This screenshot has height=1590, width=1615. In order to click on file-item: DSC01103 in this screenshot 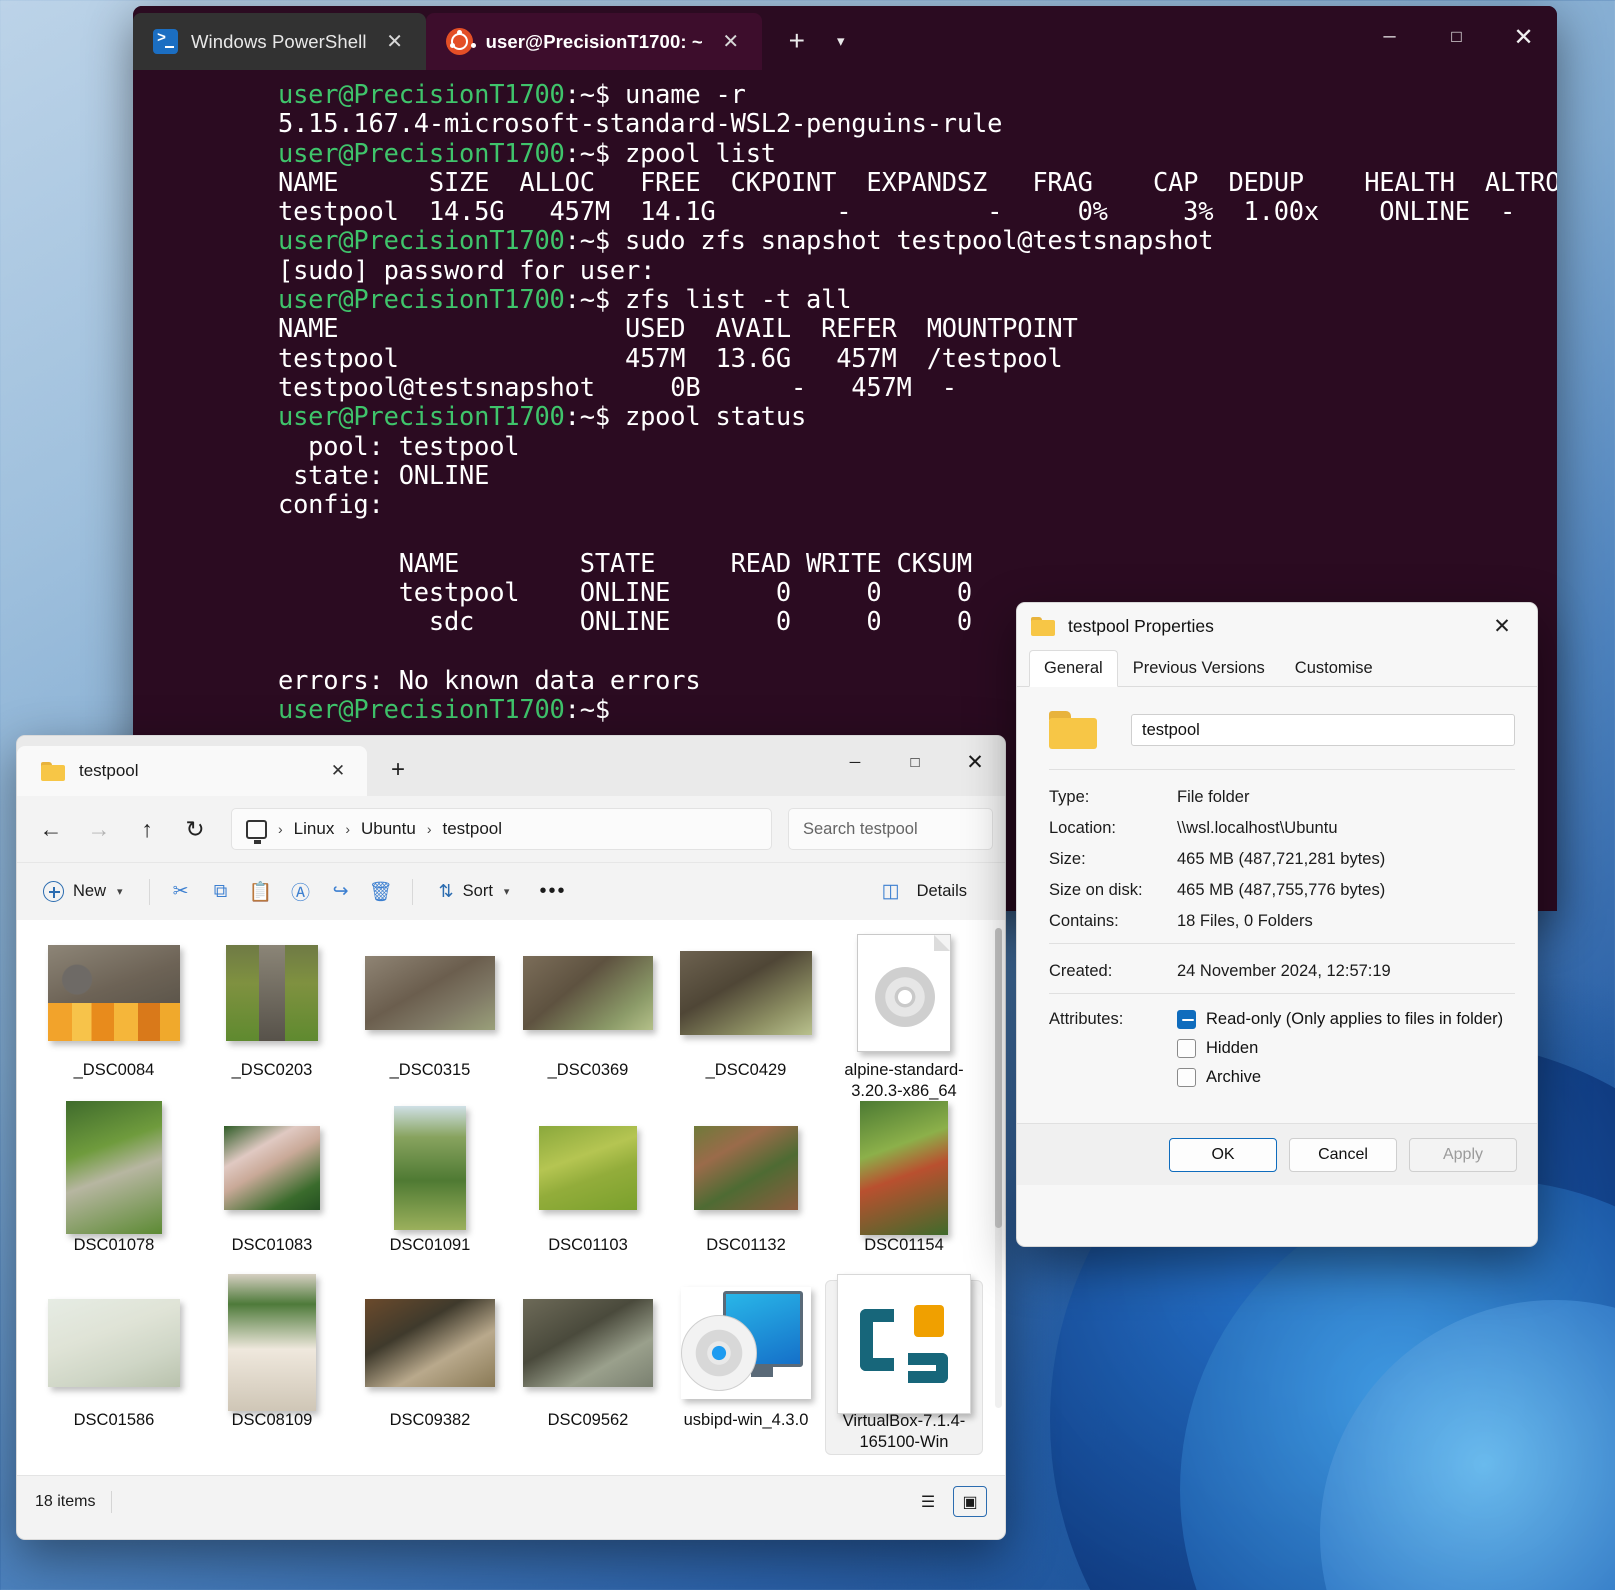, I will do `click(588, 1192)`.